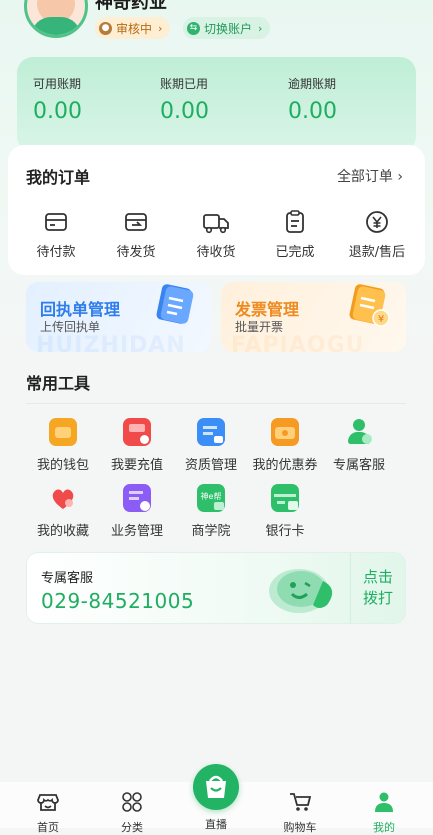 This screenshot has height=835, width=433. I want to click on all-orders-link: 全部订单 ›, so click(370, 176).